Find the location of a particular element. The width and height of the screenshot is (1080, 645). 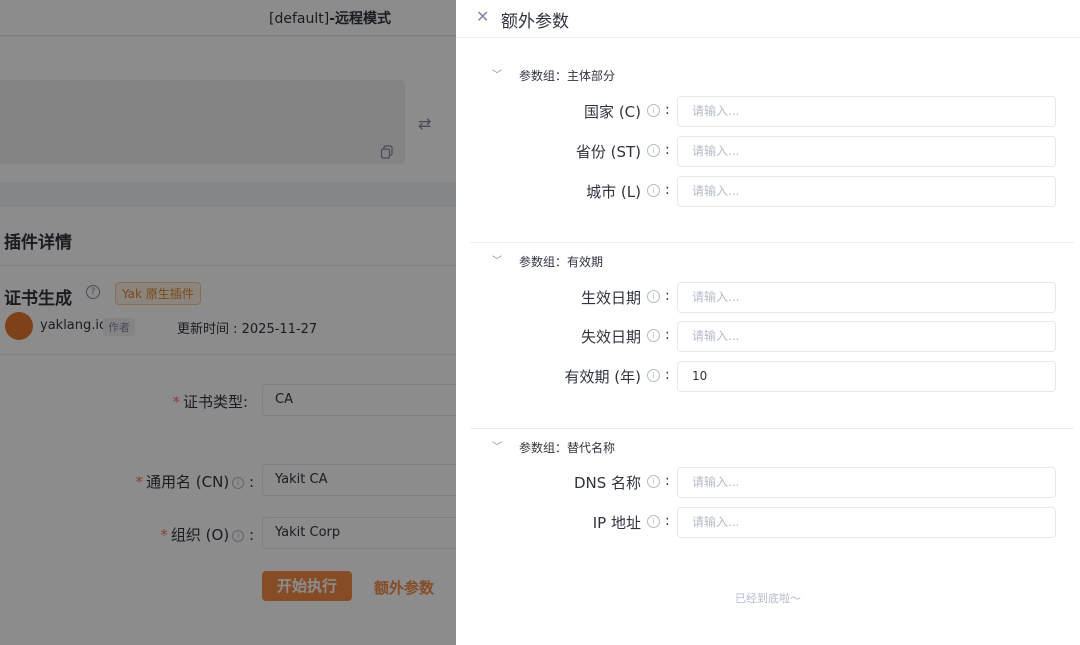

validity-years-input: 10 is located at coordinates (866, 376).